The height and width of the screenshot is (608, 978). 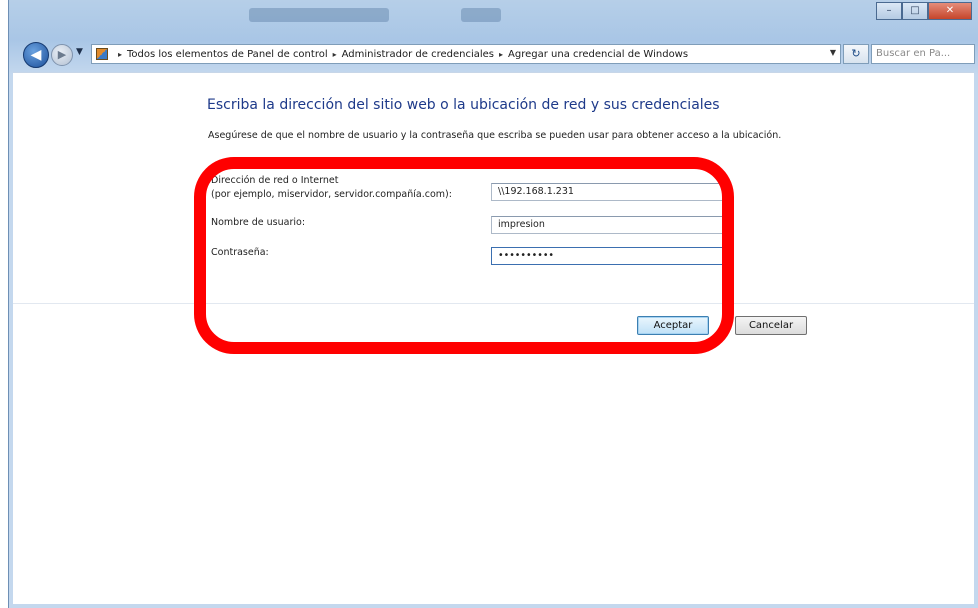 What do you see at coordinates (889, 11) in the screenshot?
I see `minimize-button: –` at bounding box center [889, 11].